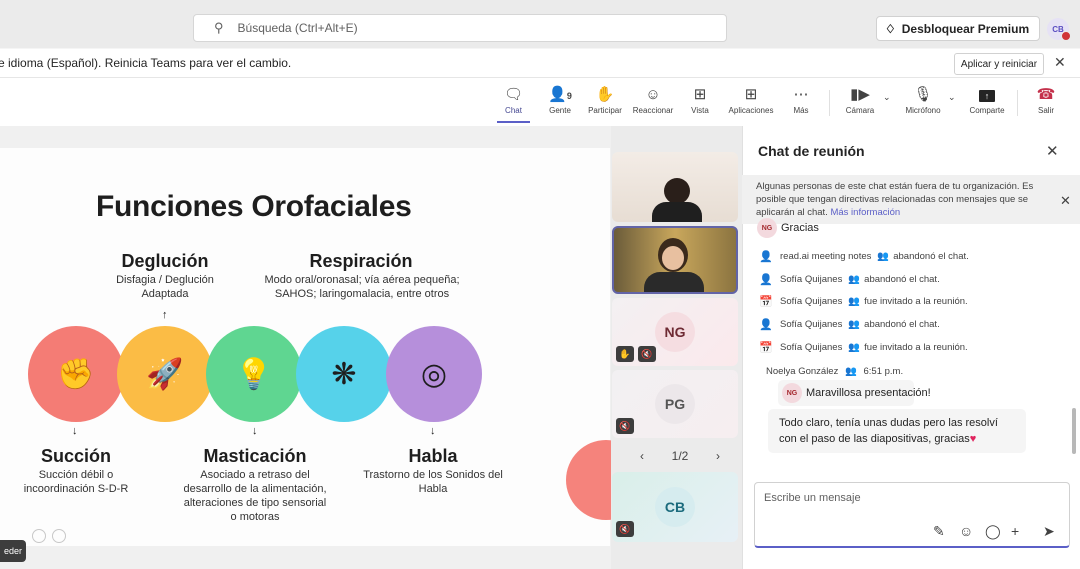  I want to click on network-icon: ❋, so click(344, 374).